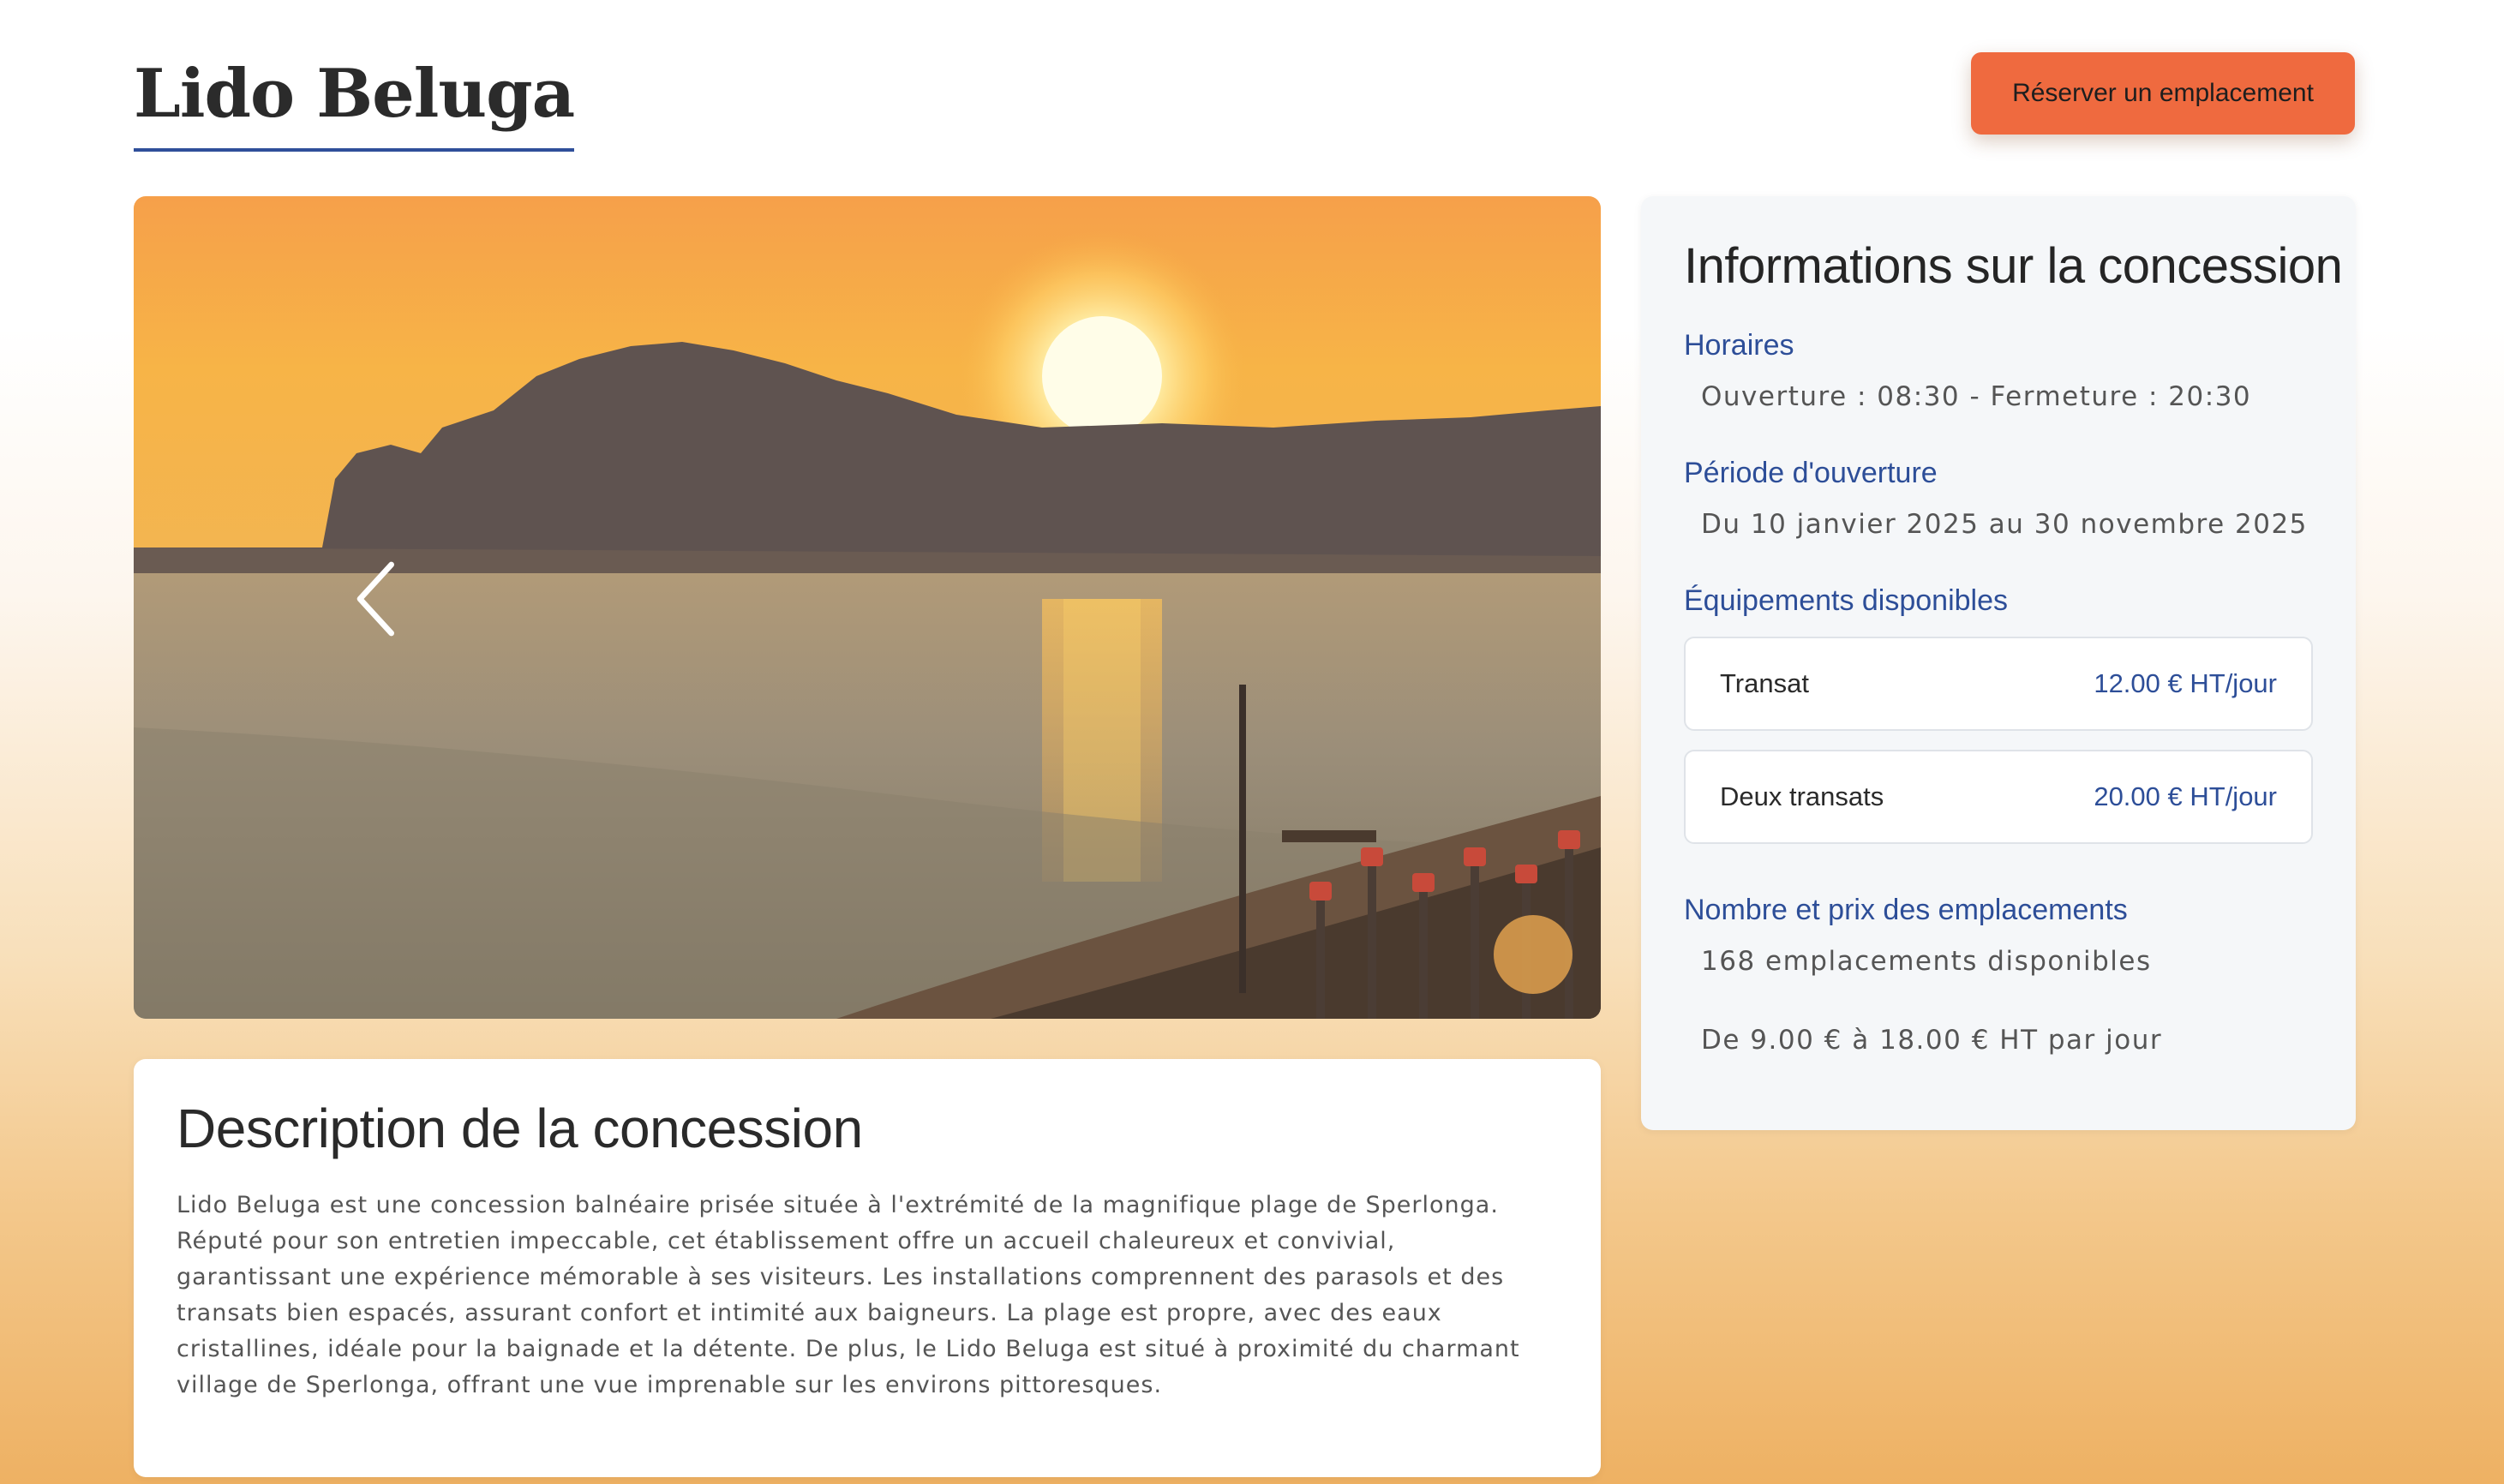 The height and width of the screenshot is (1484, 2504). Describe the element at coordinates (1998, 684) in the screenshot. I see `equipment-item: Transat 12.00 € HT/jour` at that location.